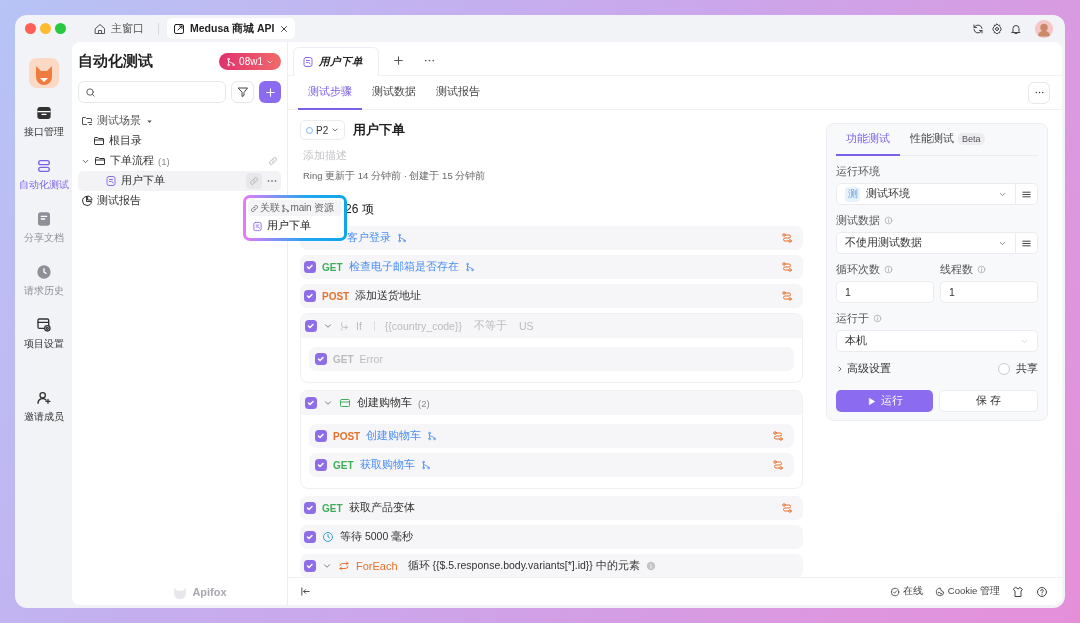  Describe the element at coordinates (988, 401) in the screenshot. I see `save-button: 保 存` at that location.